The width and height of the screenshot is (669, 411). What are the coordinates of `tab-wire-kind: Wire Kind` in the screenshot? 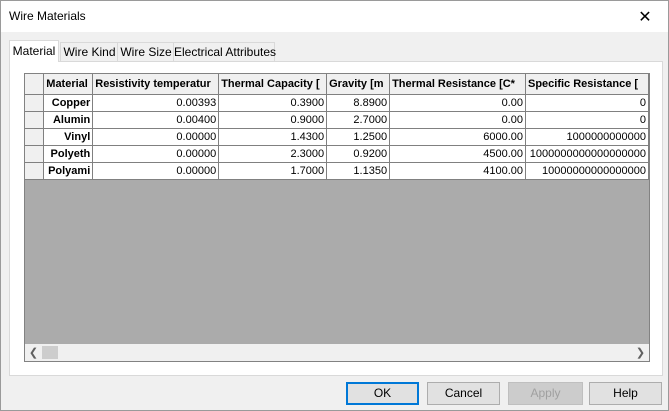 It's located at (89, 51).